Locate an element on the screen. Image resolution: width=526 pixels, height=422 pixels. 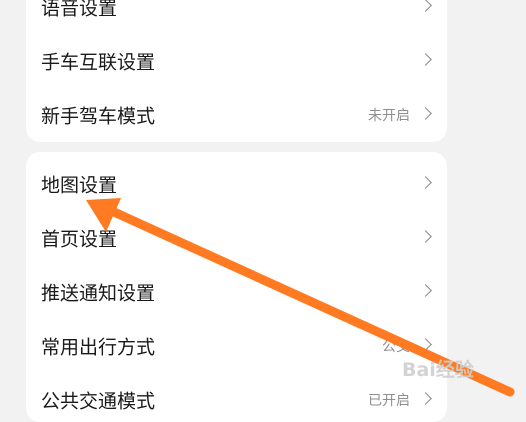
settings-row-novice-mode: 新手驾车模式 未开启 is located at coordinates (236, 115).